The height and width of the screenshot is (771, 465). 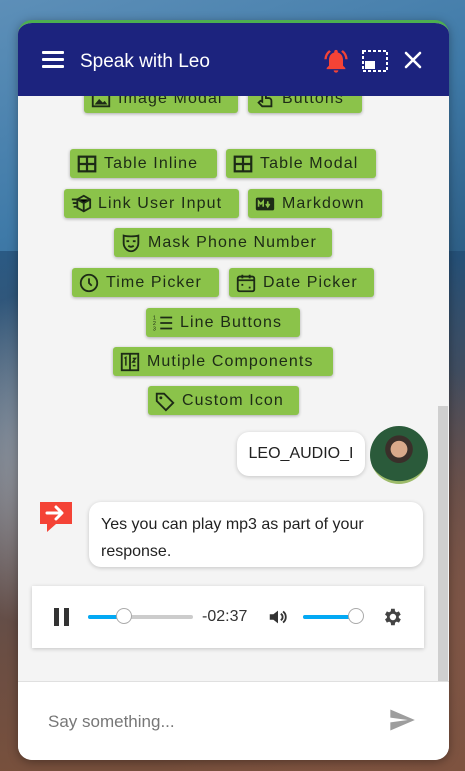 I want to click on button-label: Table Inline, so click(x=151, y=163).